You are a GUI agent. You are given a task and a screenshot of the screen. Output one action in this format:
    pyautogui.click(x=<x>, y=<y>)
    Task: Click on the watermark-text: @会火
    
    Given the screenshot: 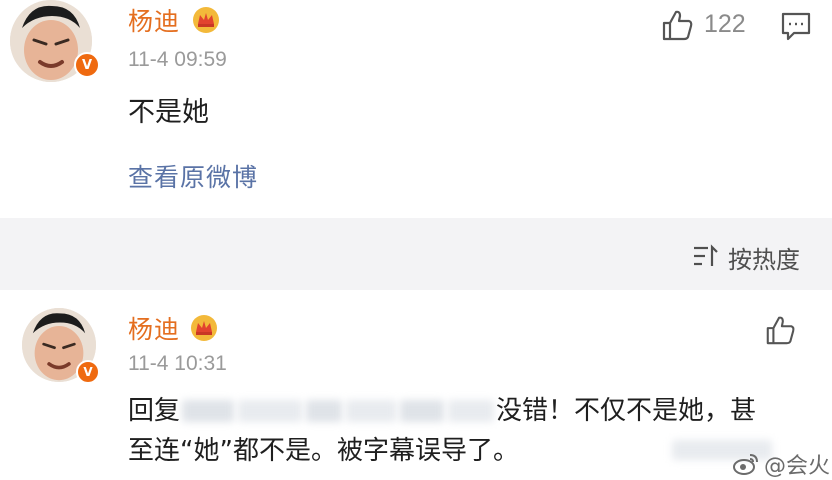 What is the action you would take?
    pyautogui.click(x=797, y=466)
    